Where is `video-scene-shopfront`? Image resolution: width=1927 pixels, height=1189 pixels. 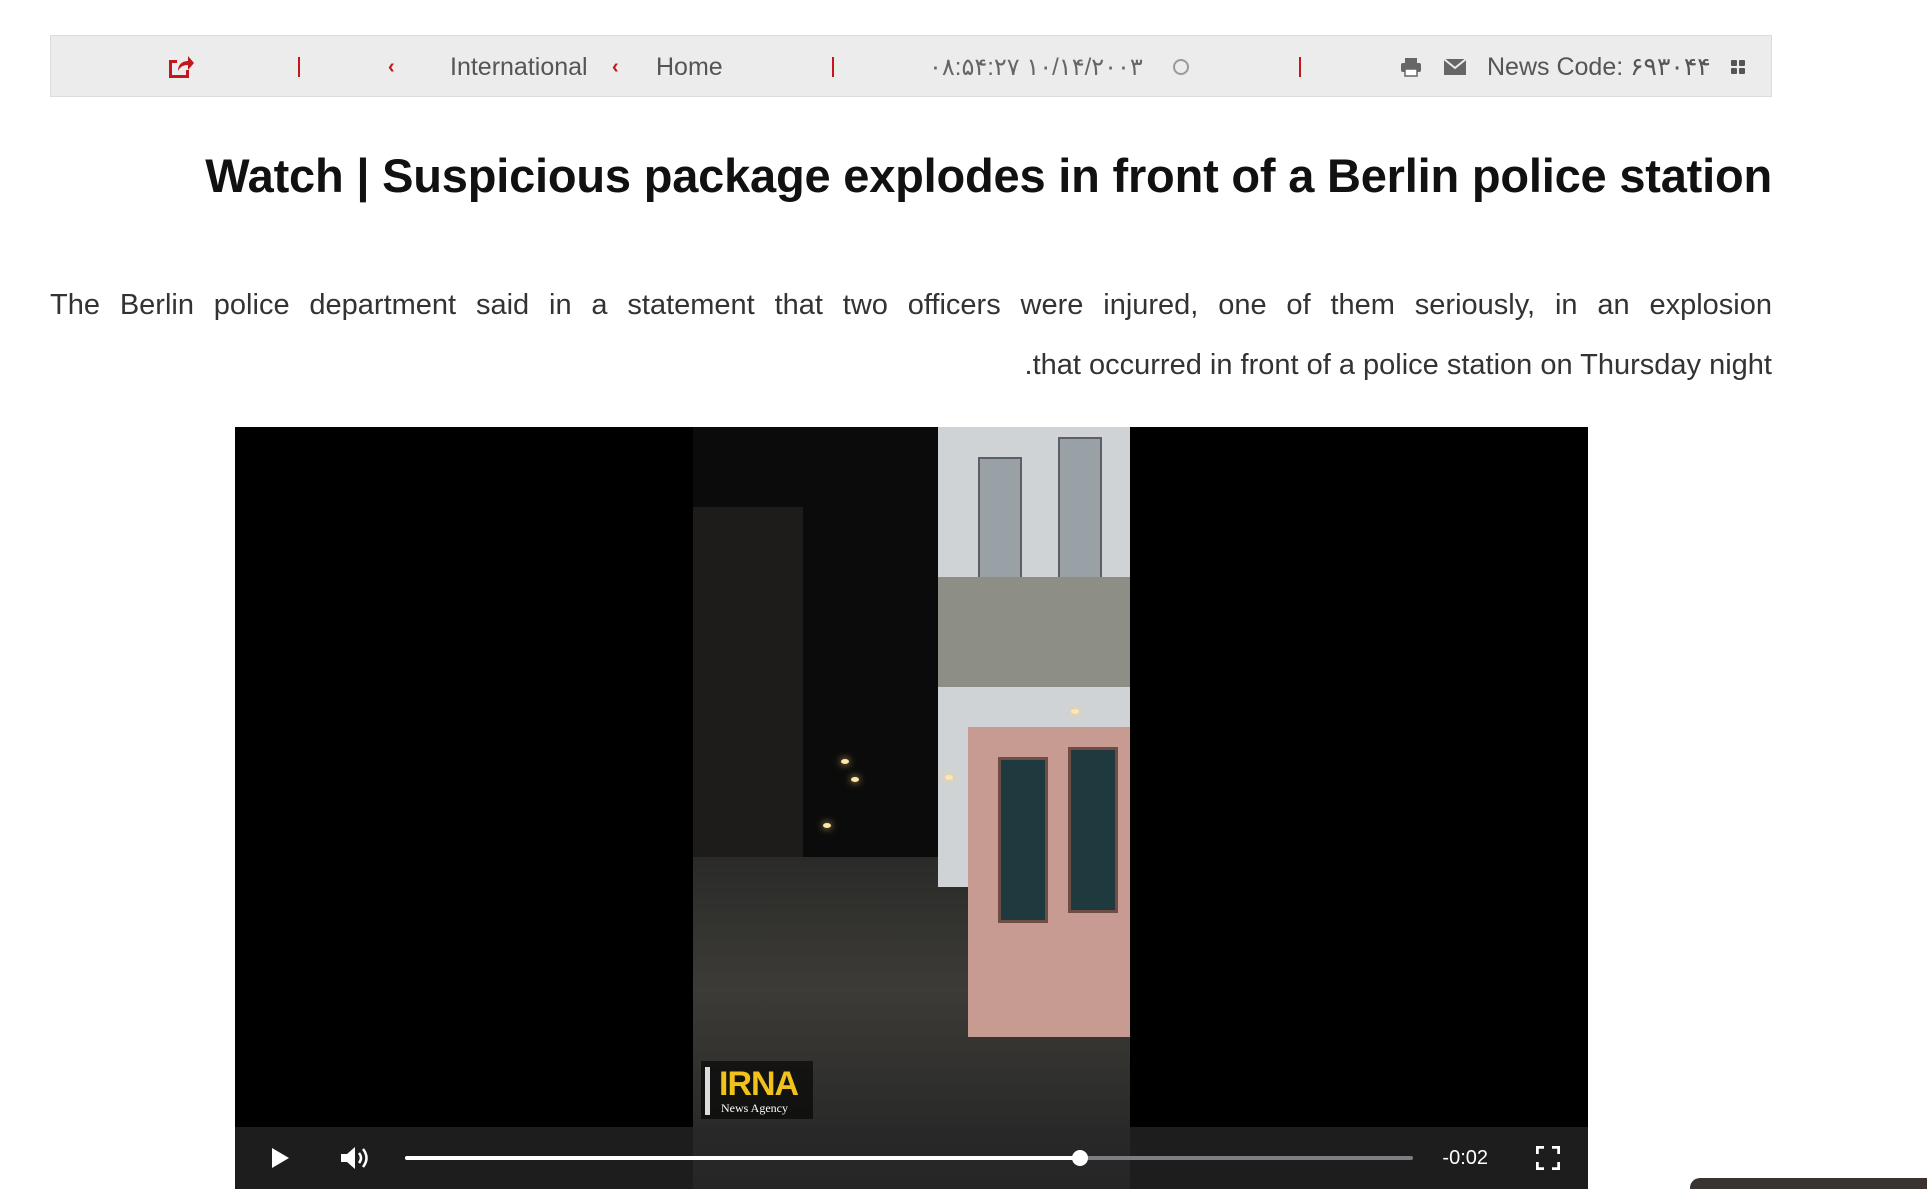 video-scene-shopfront is located at coordinates (1049, 882).